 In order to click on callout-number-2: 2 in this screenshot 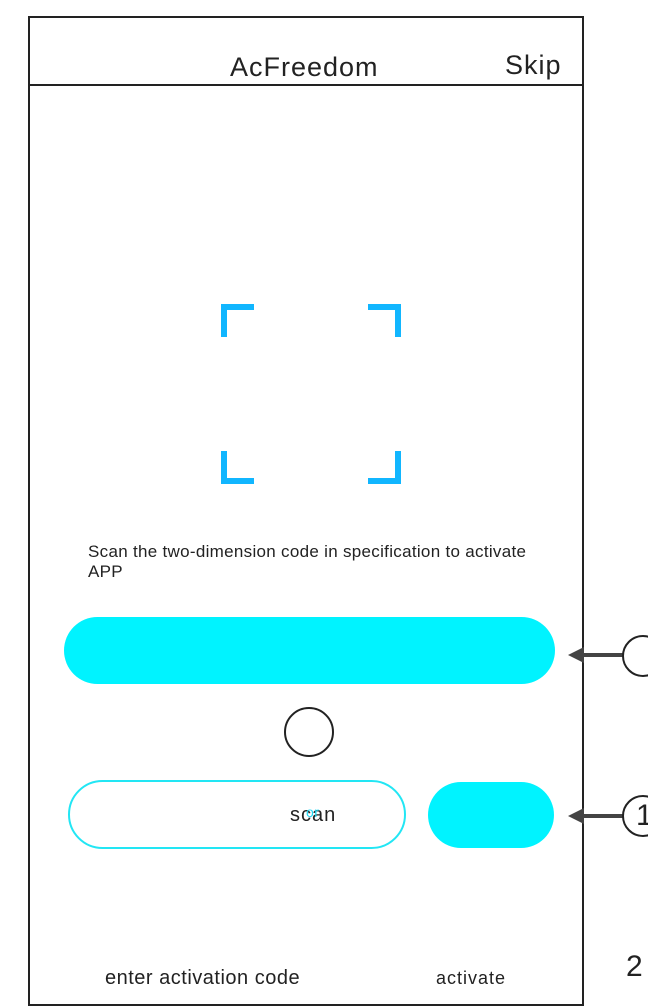, I will do `click(634, 966)`.